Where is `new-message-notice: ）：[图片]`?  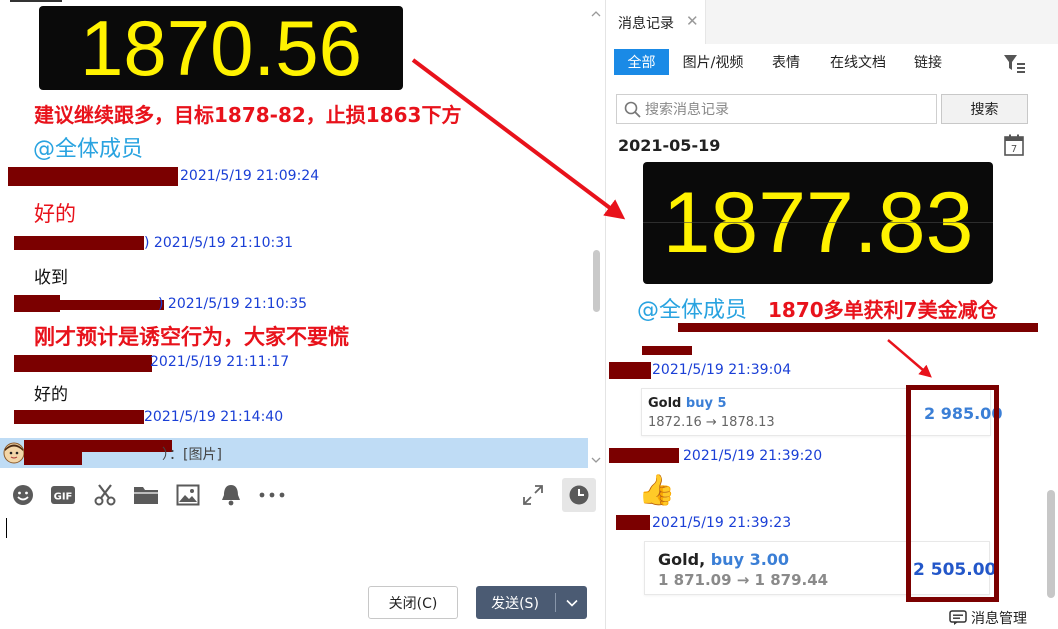
new-message-notice: ）：[图片] is located at coordinates (294, 453).